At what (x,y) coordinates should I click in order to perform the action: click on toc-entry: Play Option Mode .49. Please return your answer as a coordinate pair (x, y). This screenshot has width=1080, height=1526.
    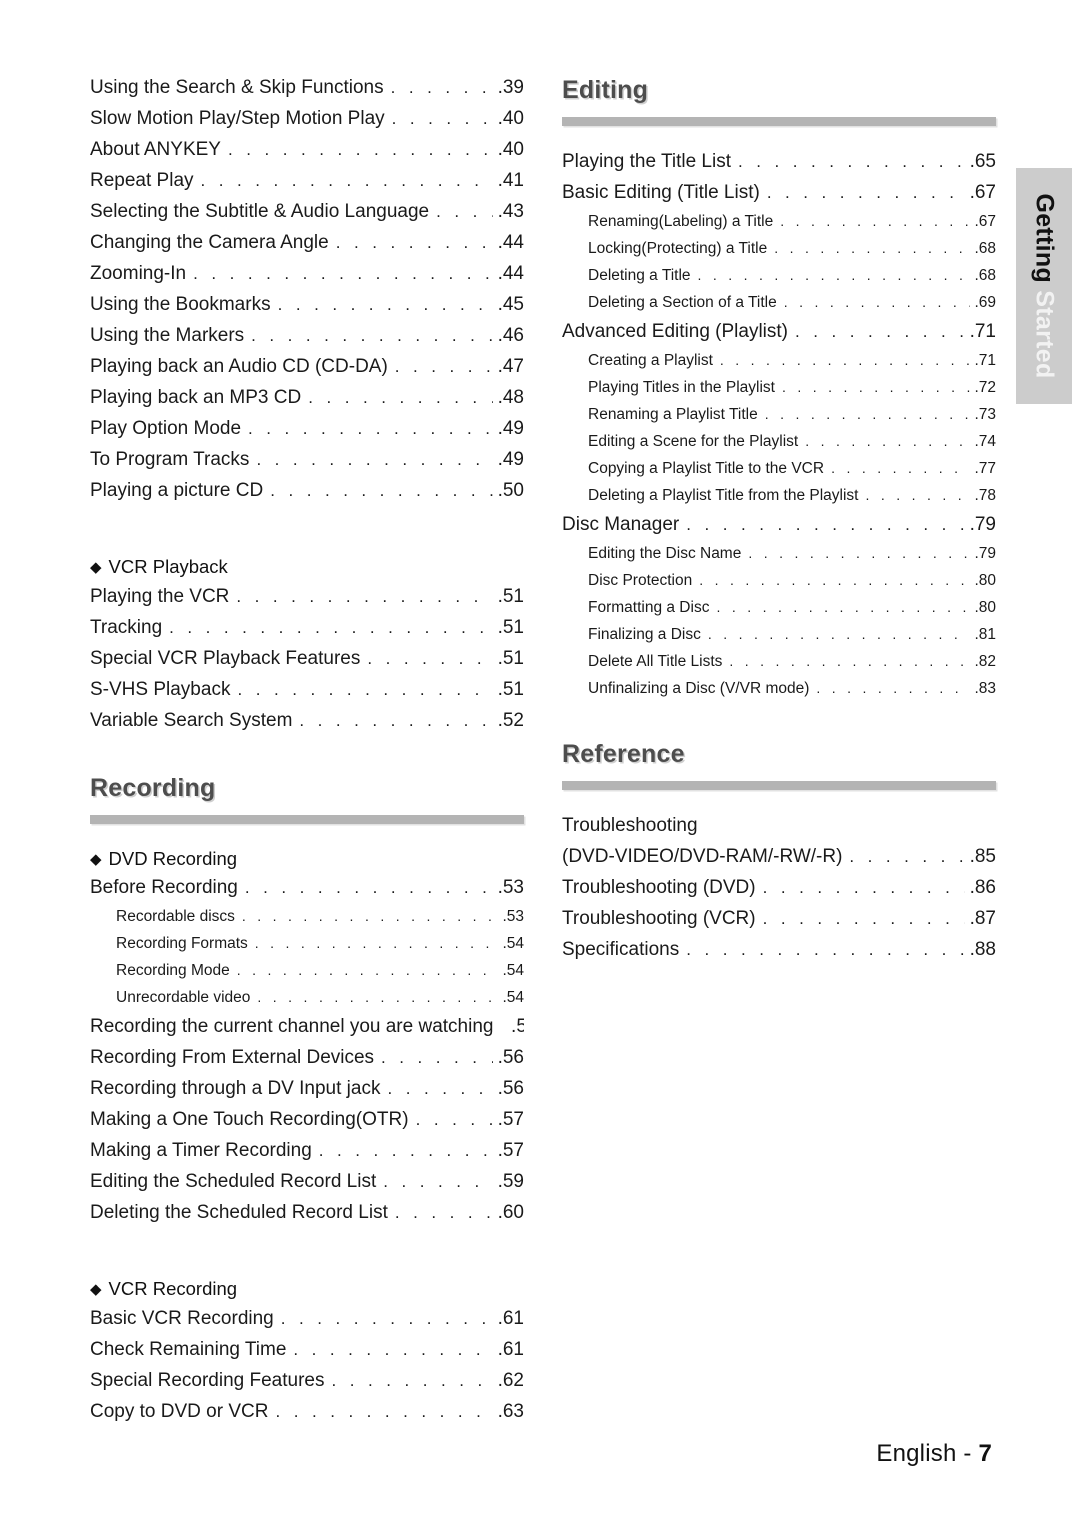
    Looking at the image, I should click on (307, 434).